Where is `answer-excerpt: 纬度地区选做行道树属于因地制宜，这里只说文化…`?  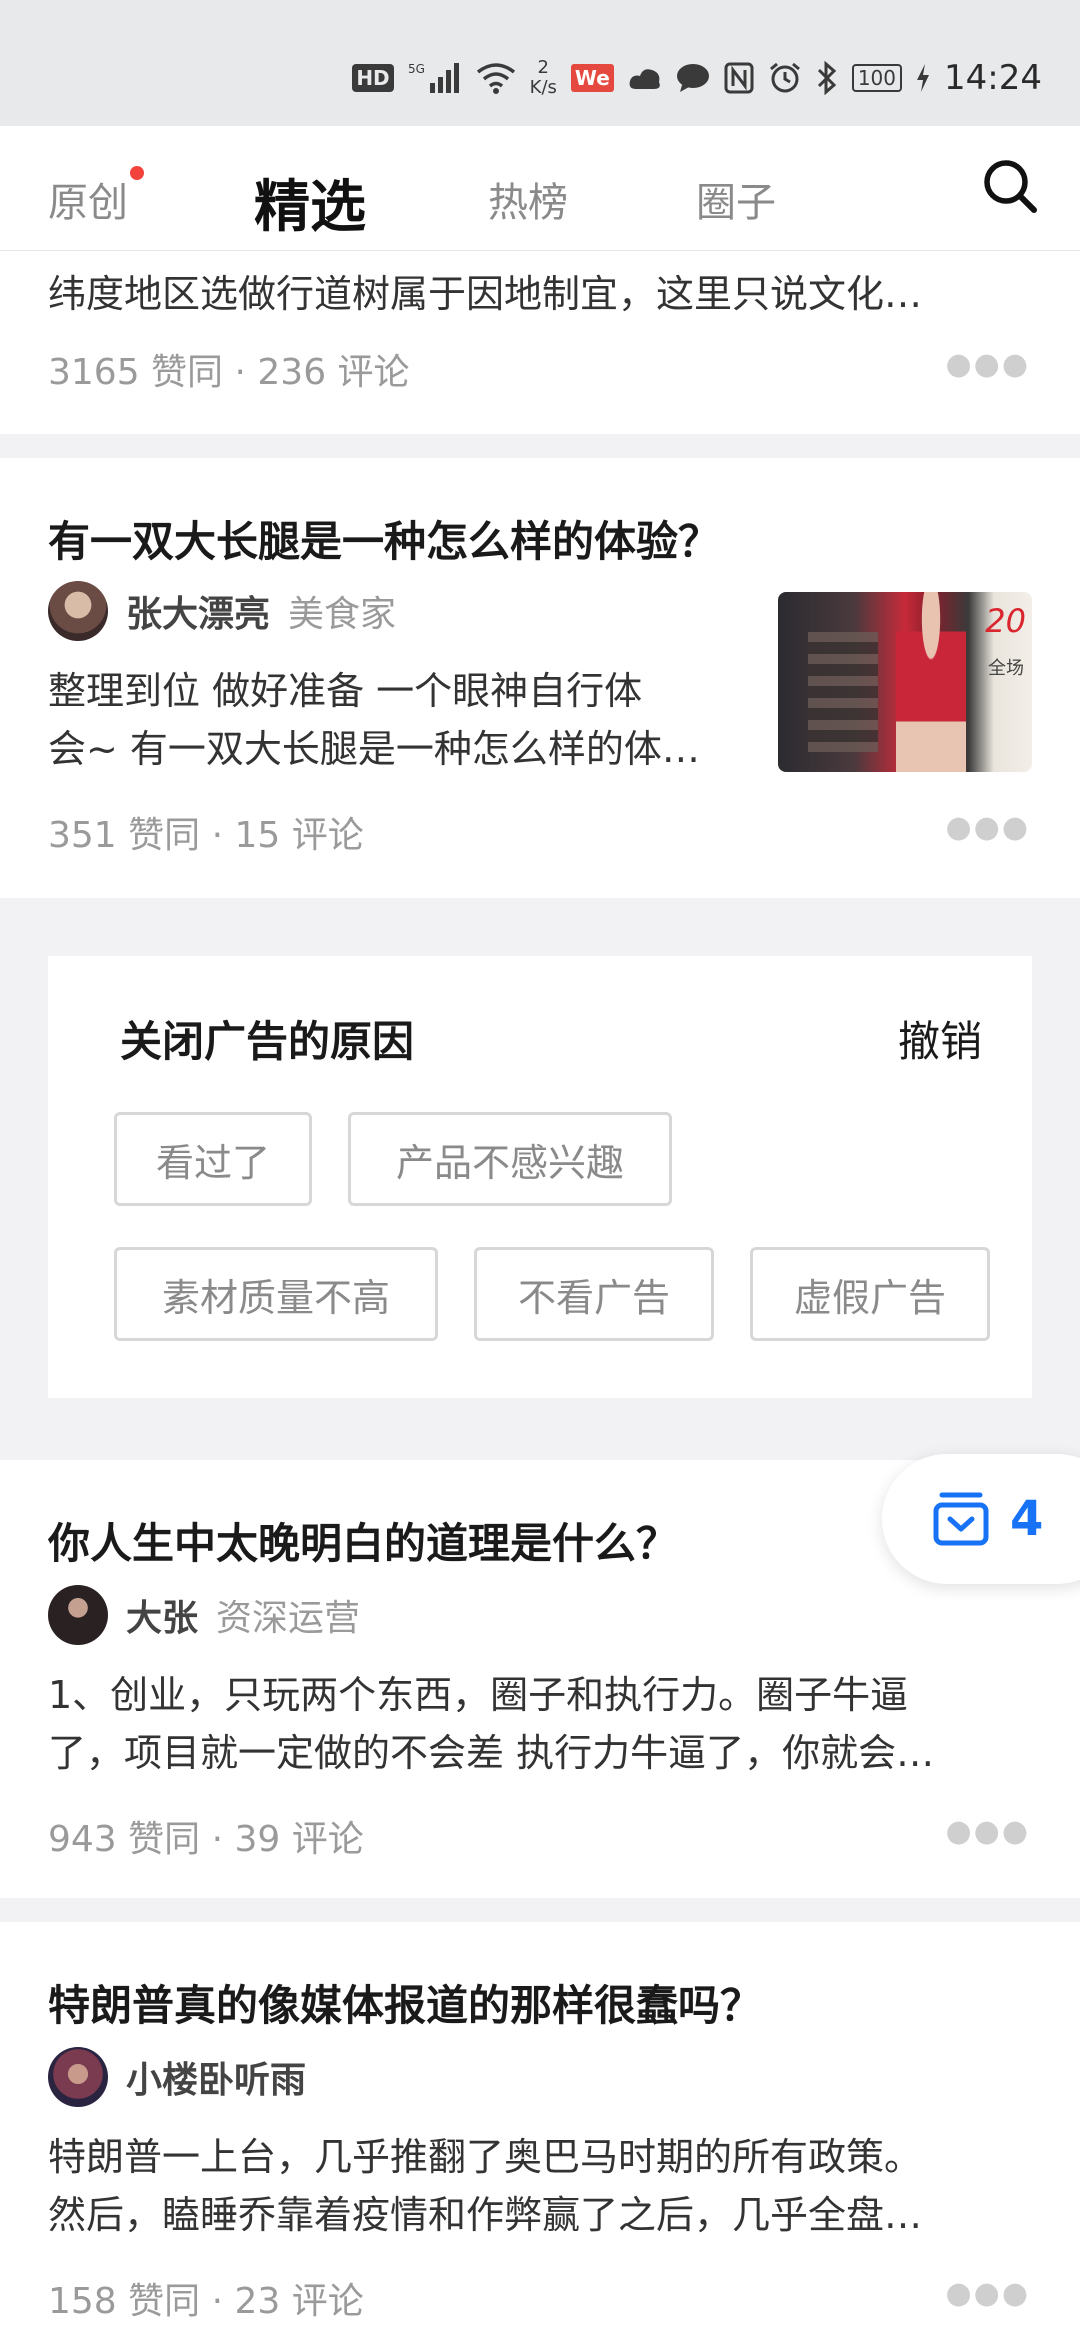 answer-excerpt: 纬度地区选做行道树属于因地制宜，这里只说文化… is located at coordinates (485, 294).